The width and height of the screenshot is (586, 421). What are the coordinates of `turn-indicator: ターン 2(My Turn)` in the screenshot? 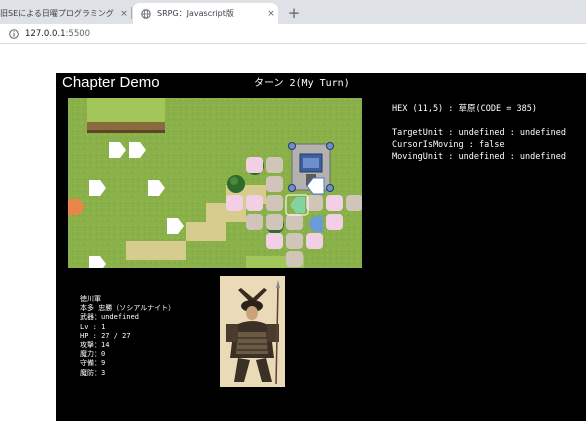 It's located at (302, 83).